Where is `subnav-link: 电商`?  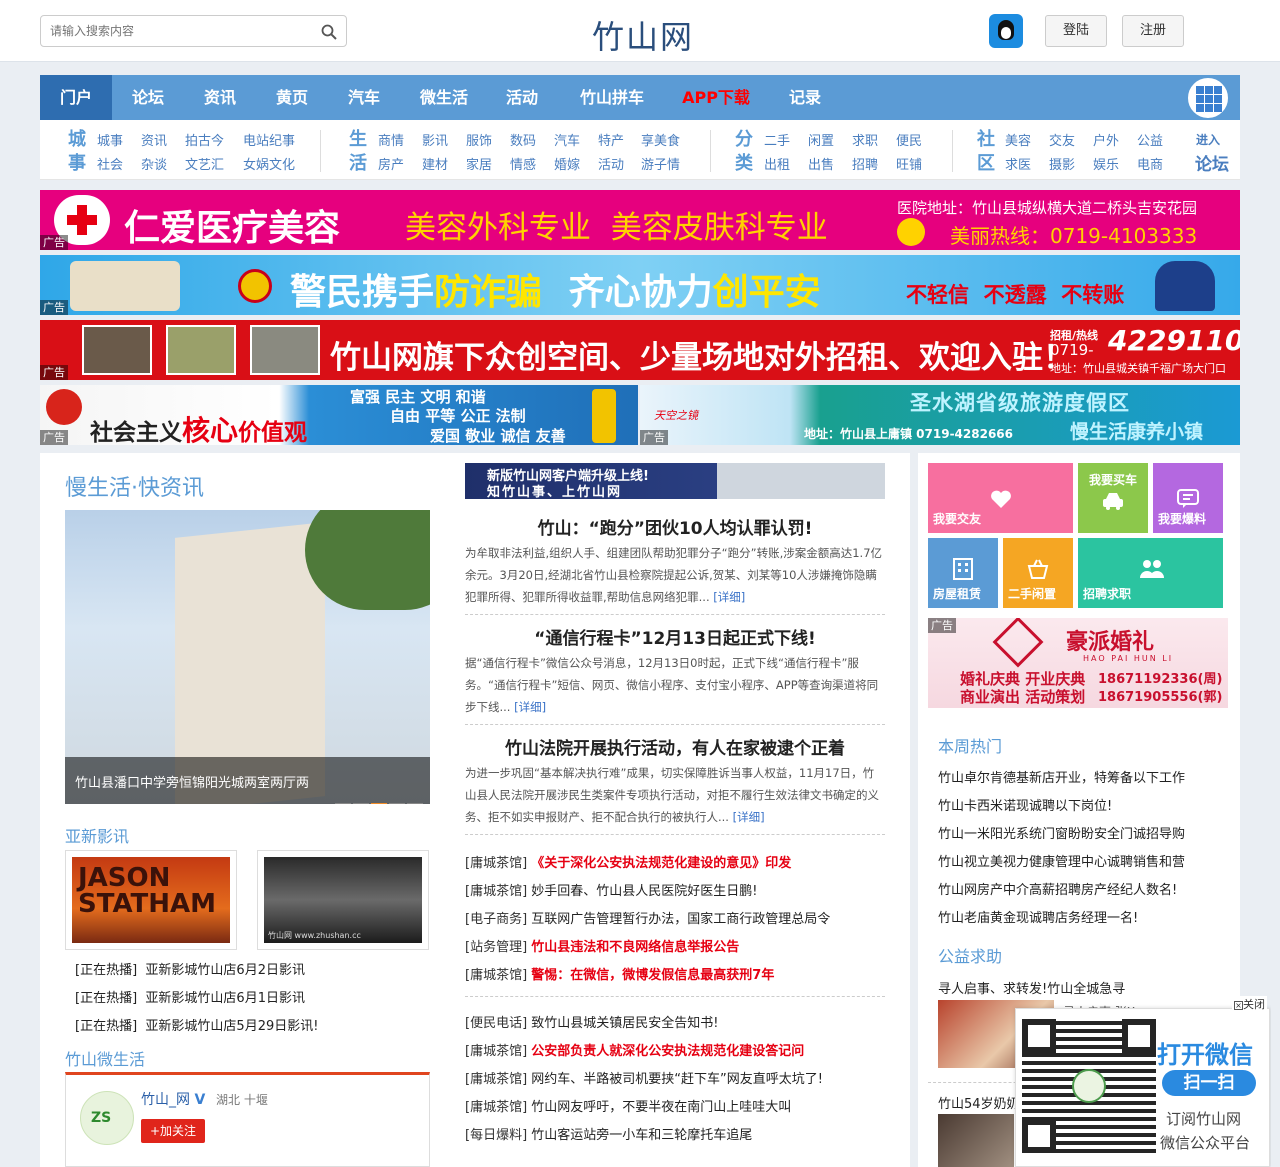
subnav-link: 电商 is located at coordinates (1150, 163).